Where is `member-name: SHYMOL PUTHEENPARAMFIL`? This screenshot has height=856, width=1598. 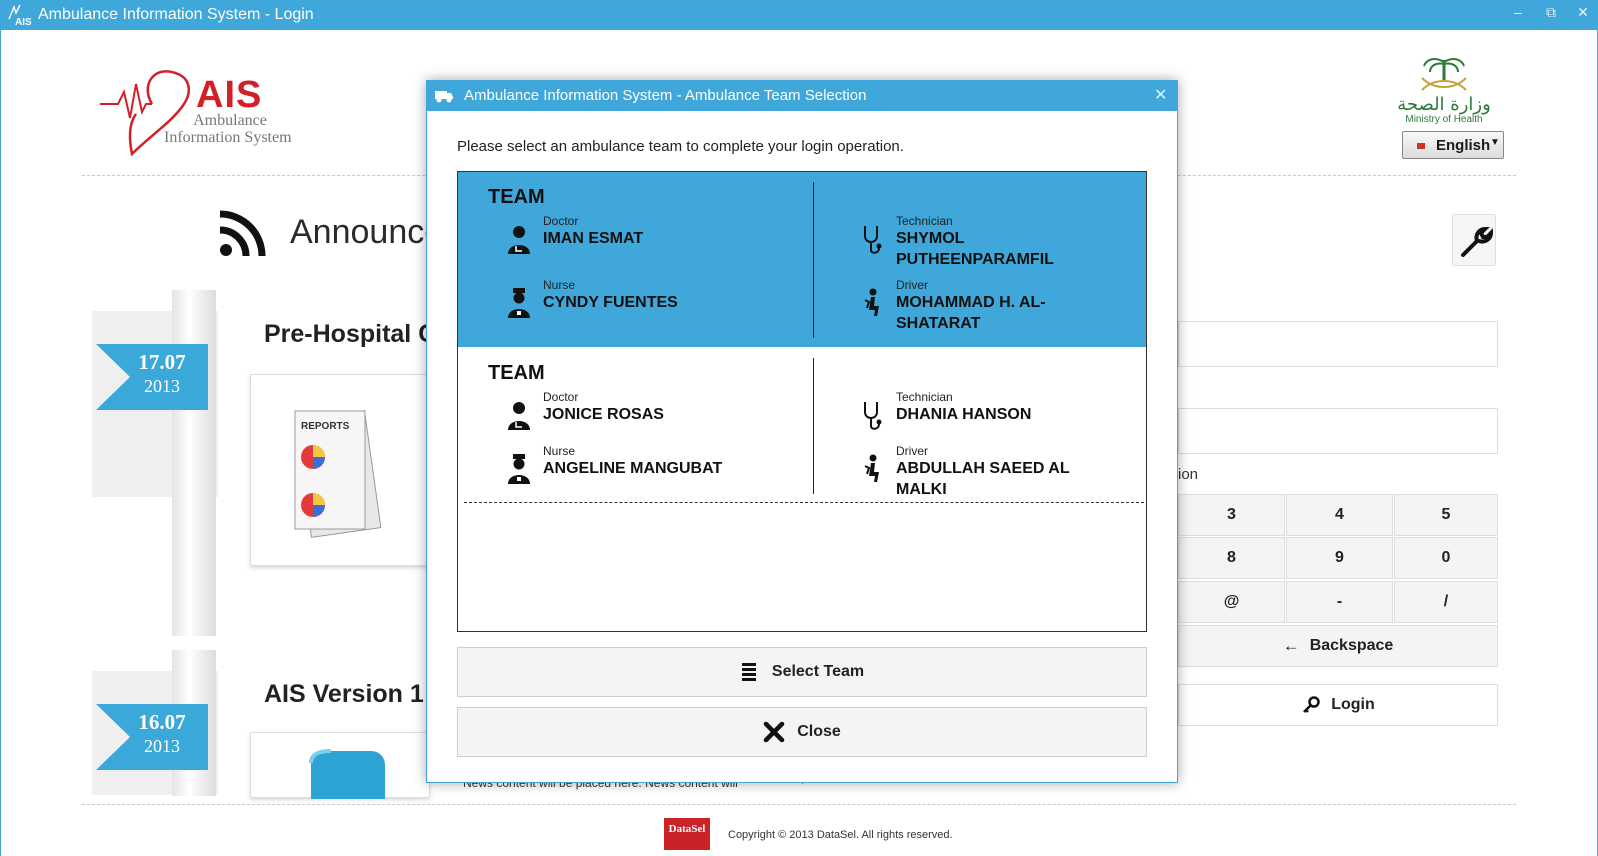 member-name: SHYMOL PUTHEENPARAMFIL is located at coordinates (975, 249).